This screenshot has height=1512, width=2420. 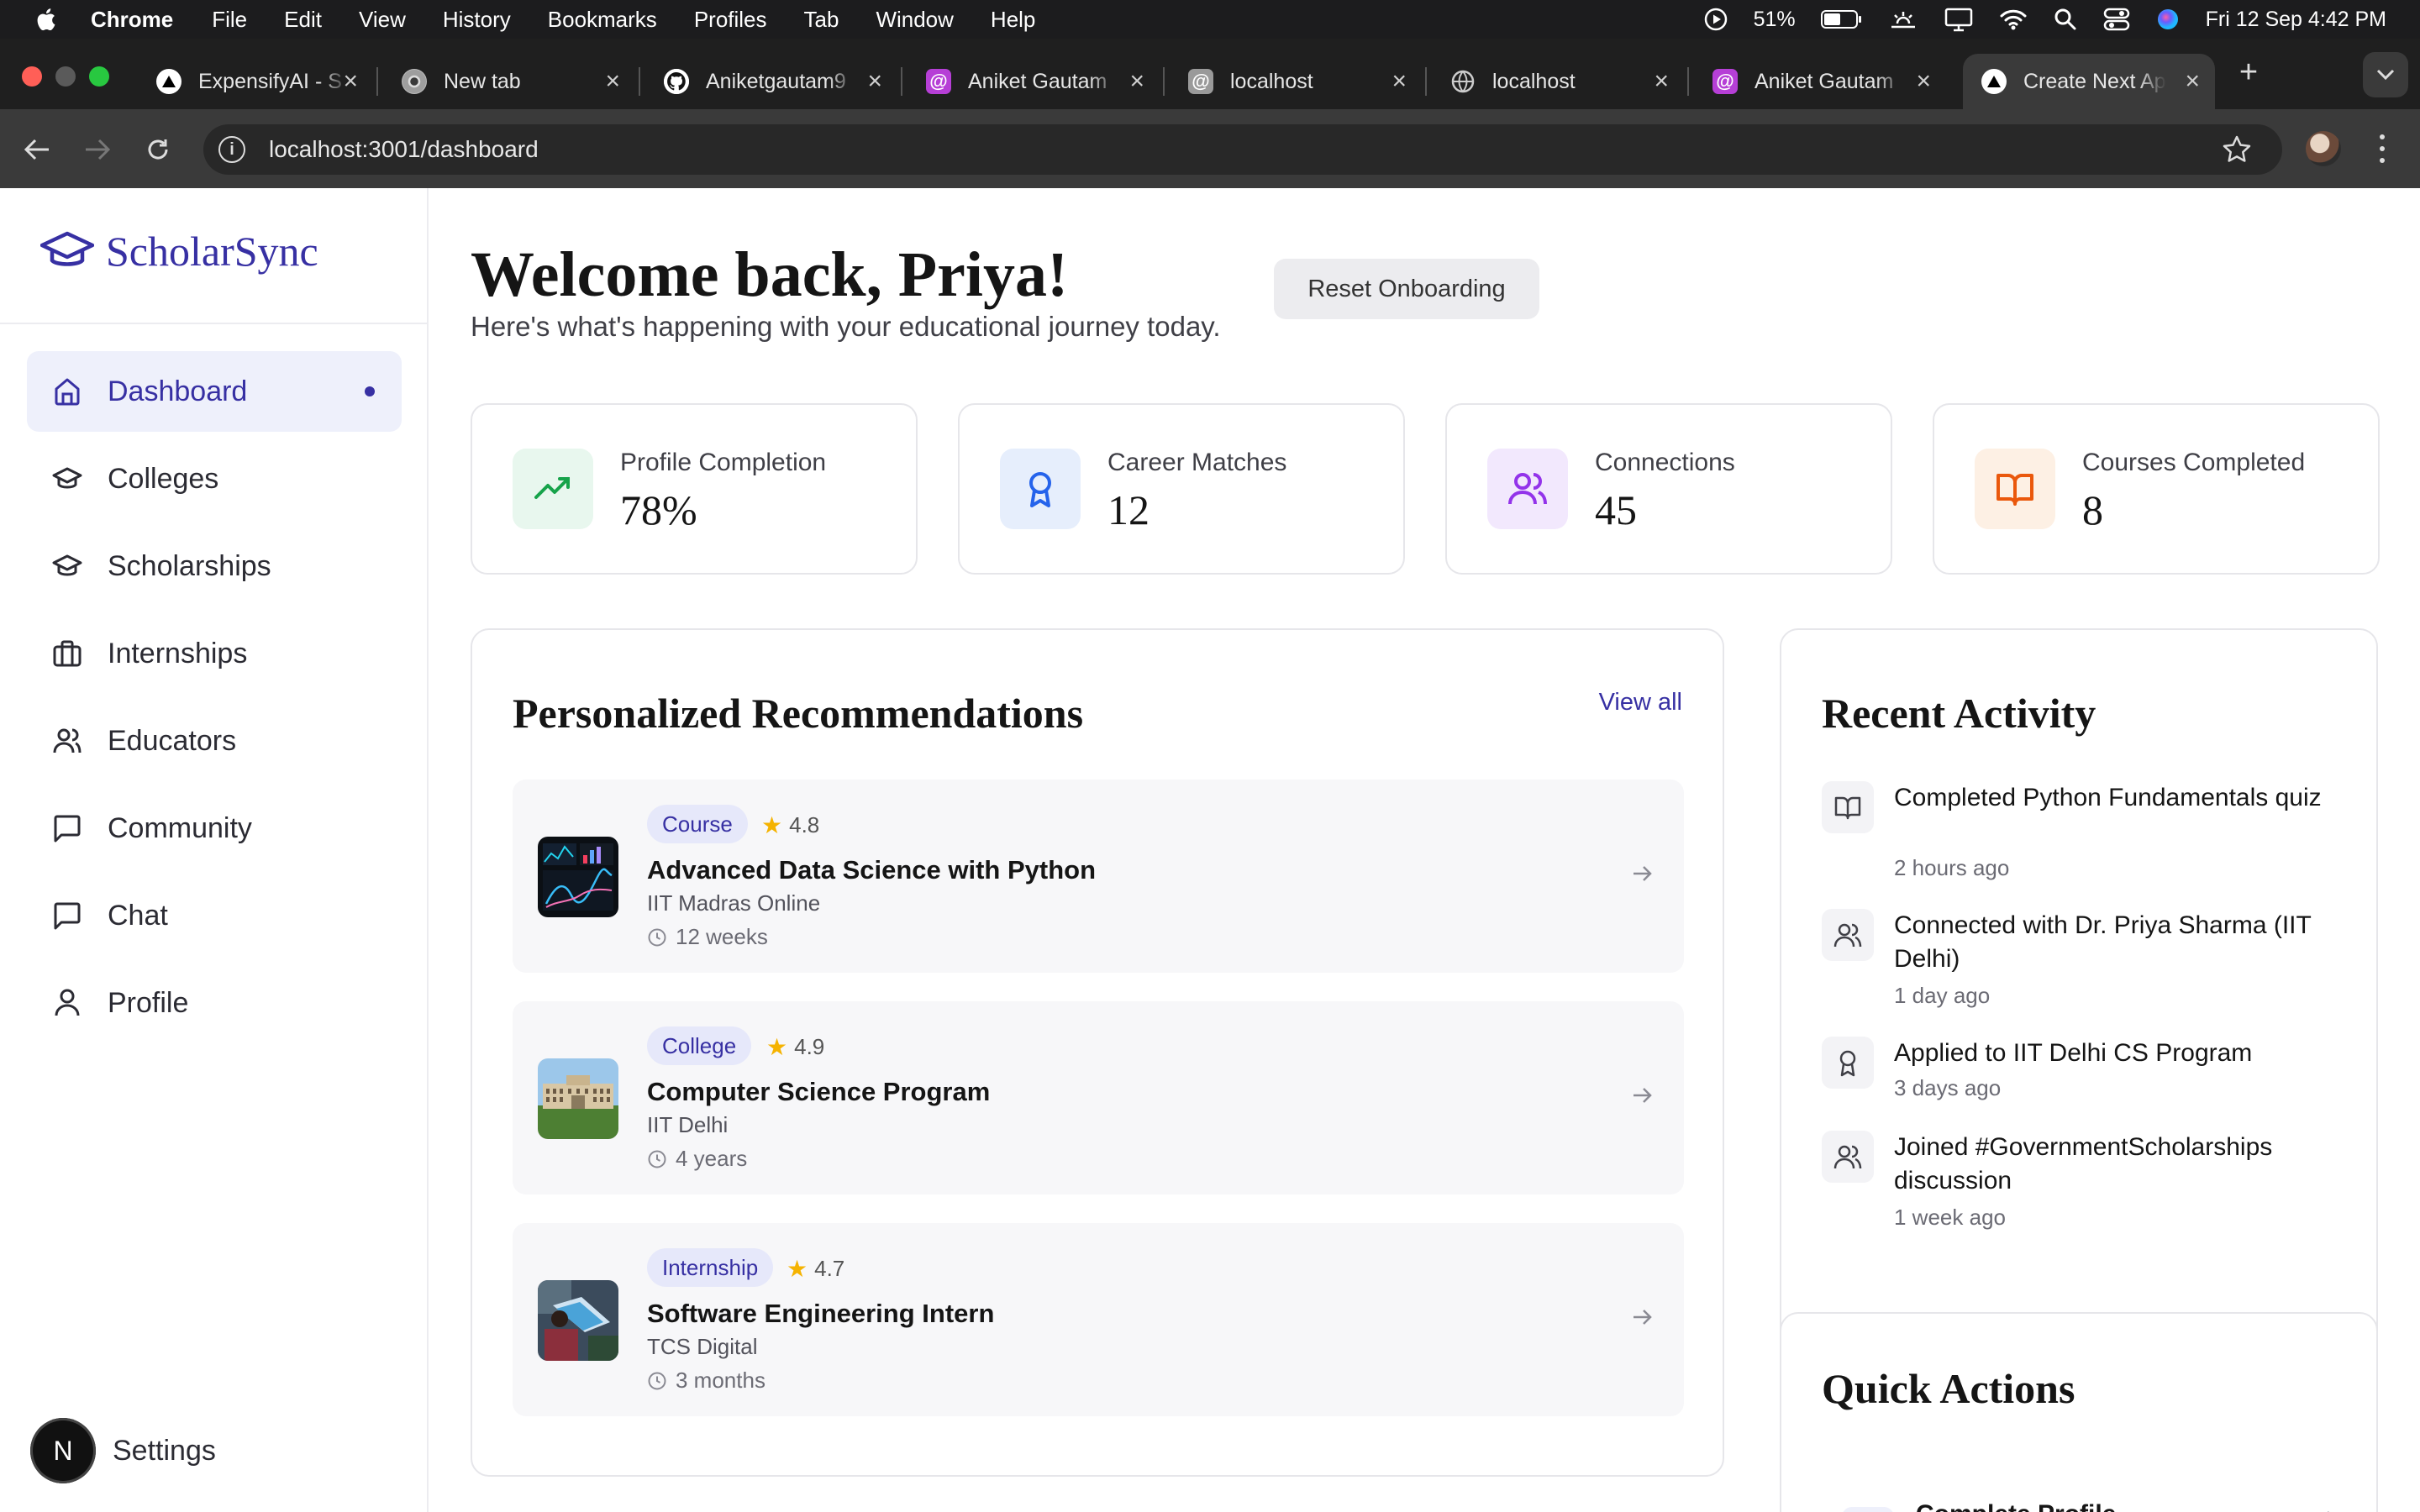 What do you see at coordinates (123, 1450) in the screenshot?
I see `sidebar-item-settings: N Settings` at bounding box center [123, 1450].